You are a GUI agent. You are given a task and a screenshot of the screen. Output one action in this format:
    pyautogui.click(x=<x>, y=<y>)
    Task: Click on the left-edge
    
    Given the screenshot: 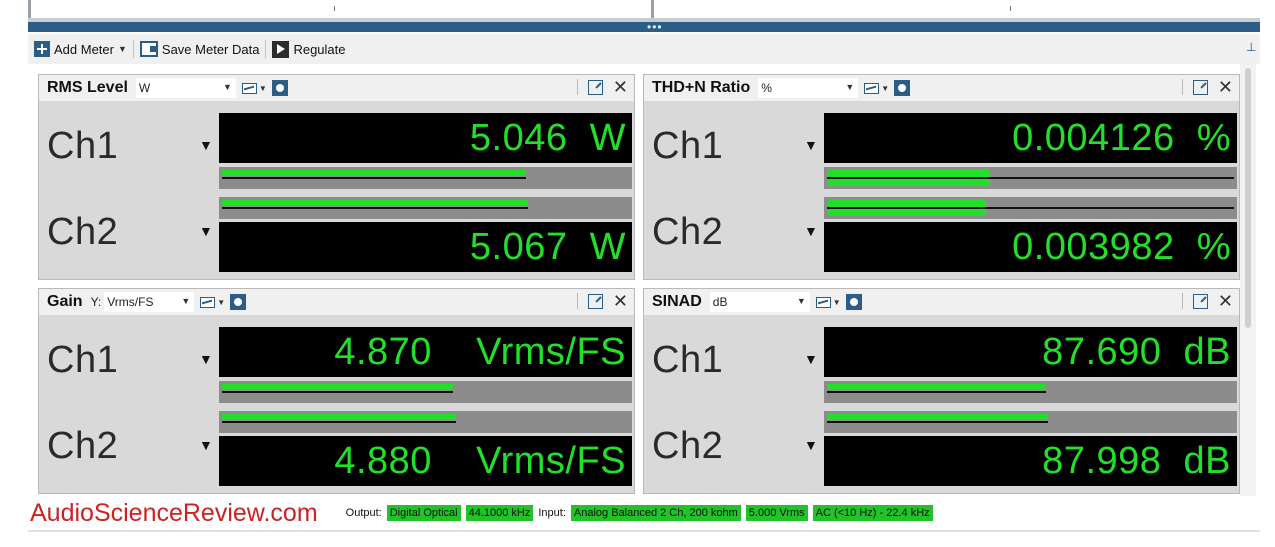 What is the action you would take?
    pyautogui.click(x=29, y=9)
    